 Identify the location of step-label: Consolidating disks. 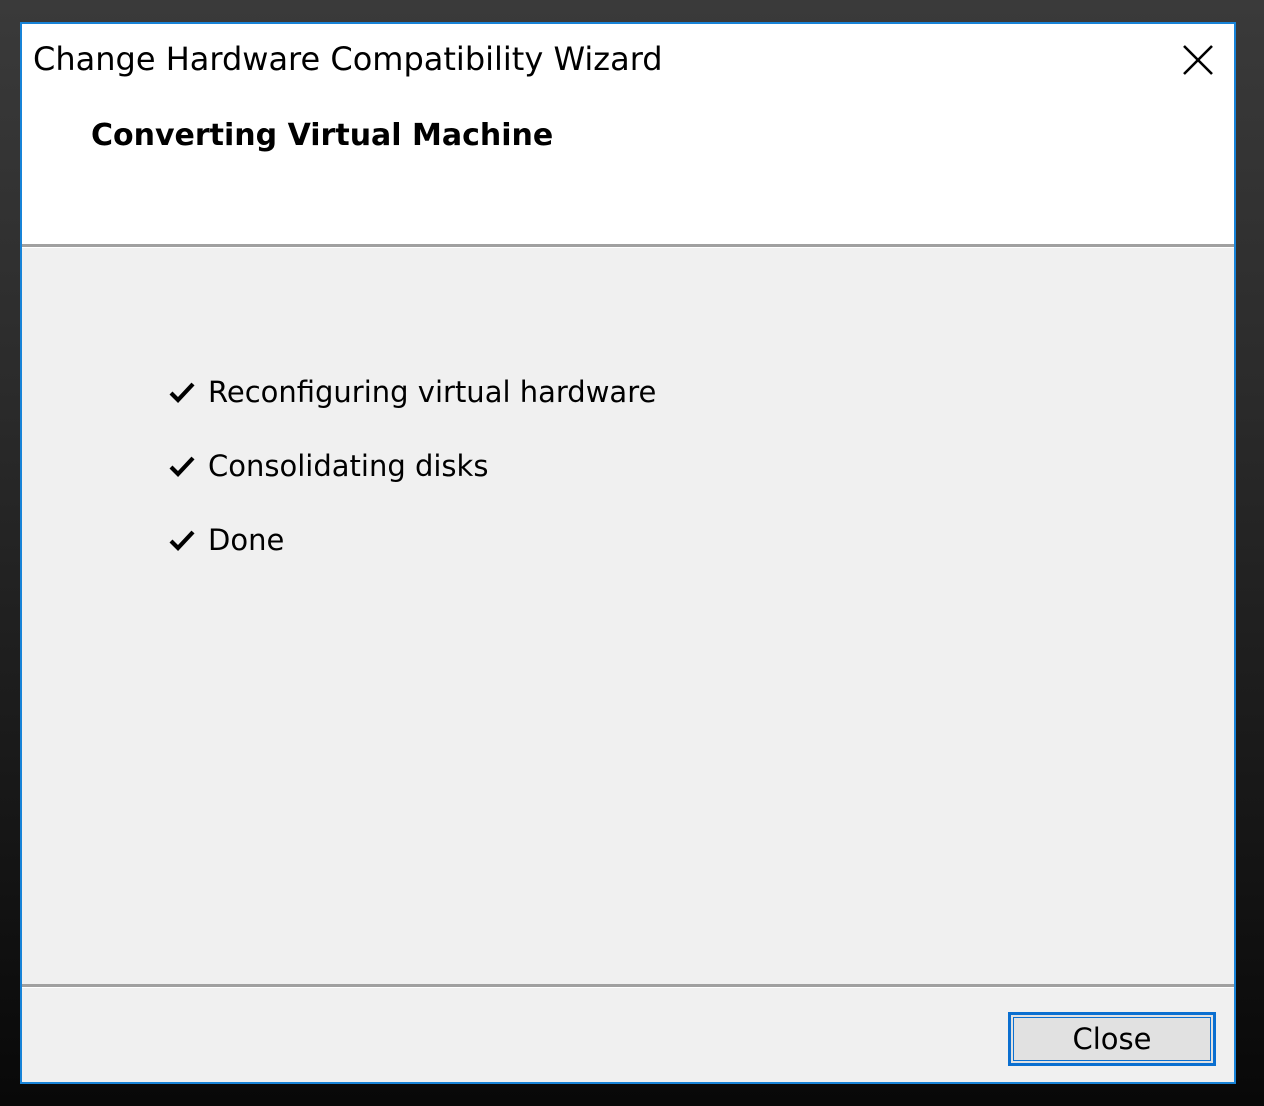
(348, 466).